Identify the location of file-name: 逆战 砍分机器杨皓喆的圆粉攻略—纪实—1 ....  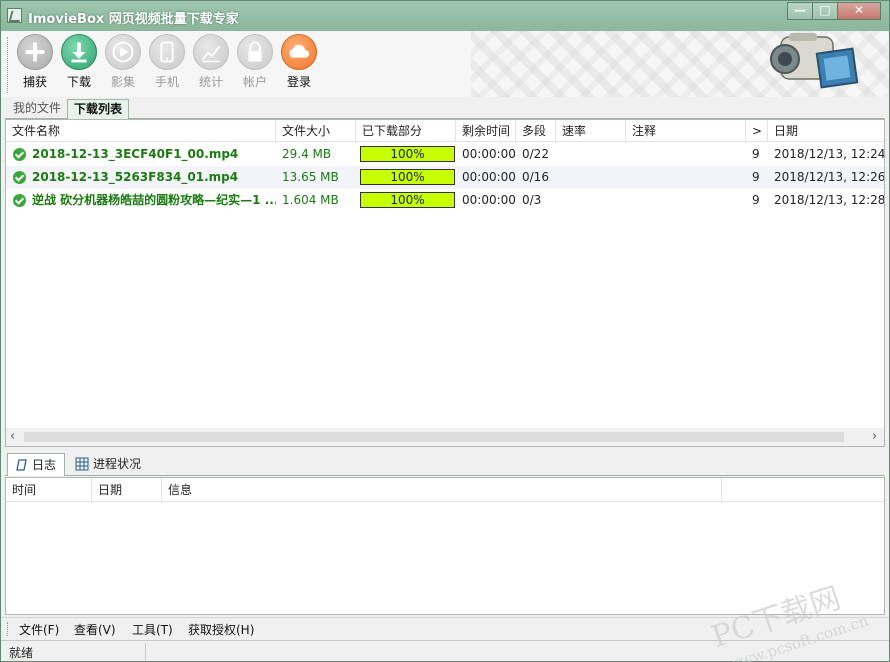
(154, 200).